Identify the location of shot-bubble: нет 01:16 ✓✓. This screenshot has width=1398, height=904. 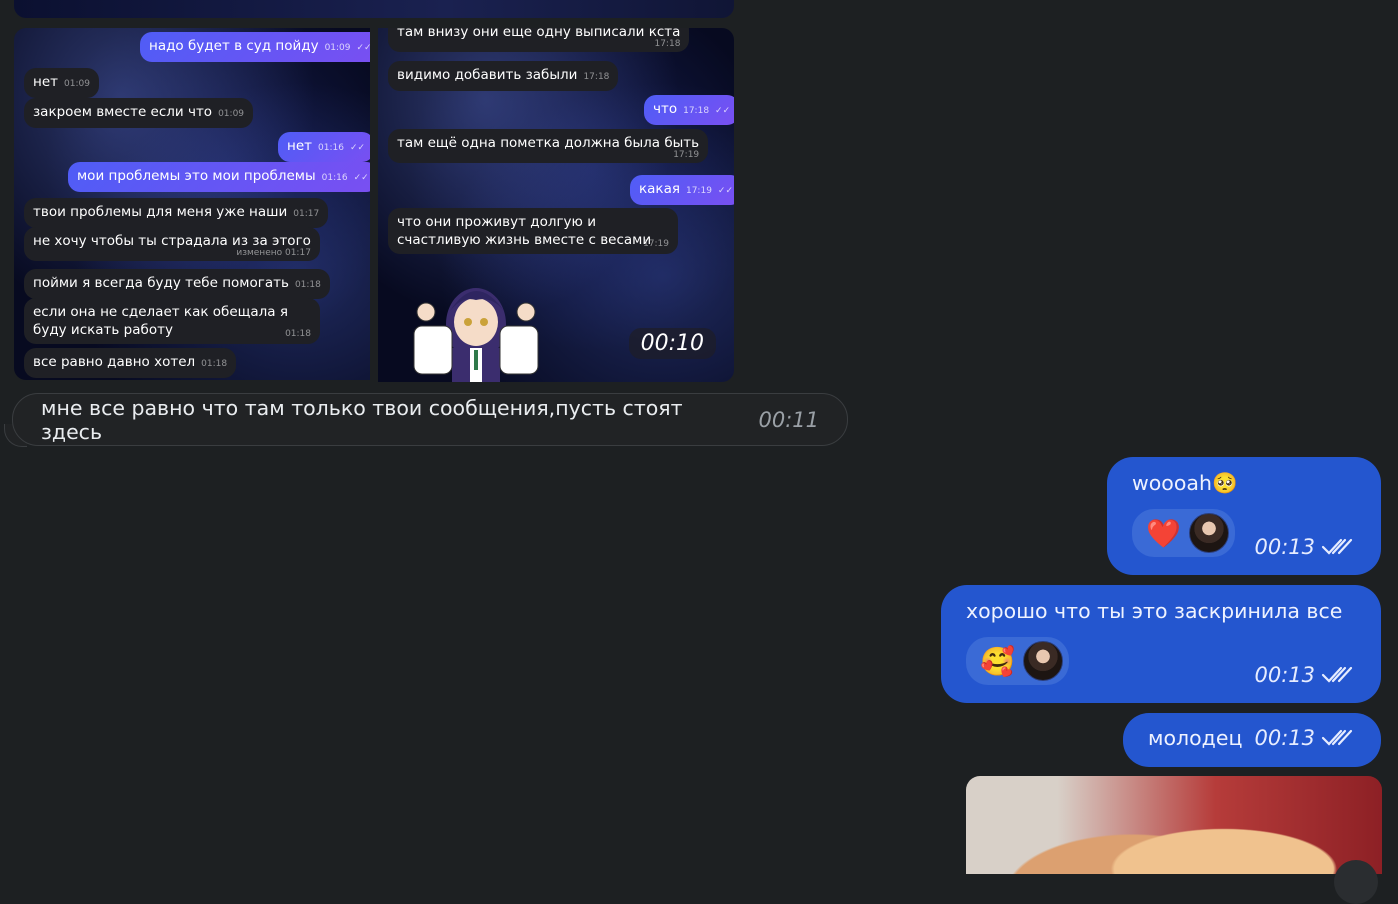
(324, 147).